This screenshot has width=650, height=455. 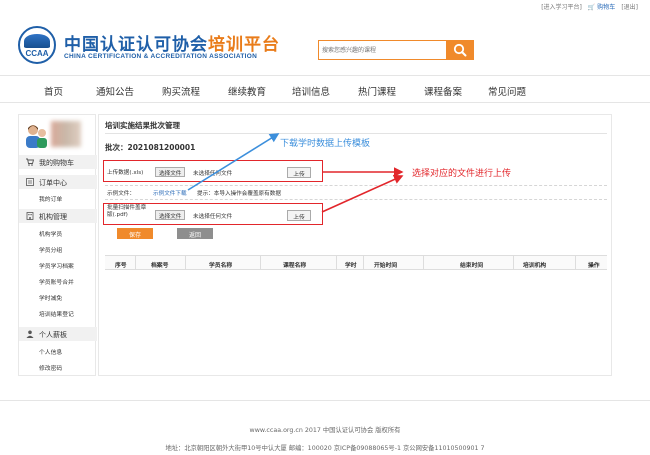 I want to click on sidebar-section-label: 个人薪板, so click(x=53, y=335).